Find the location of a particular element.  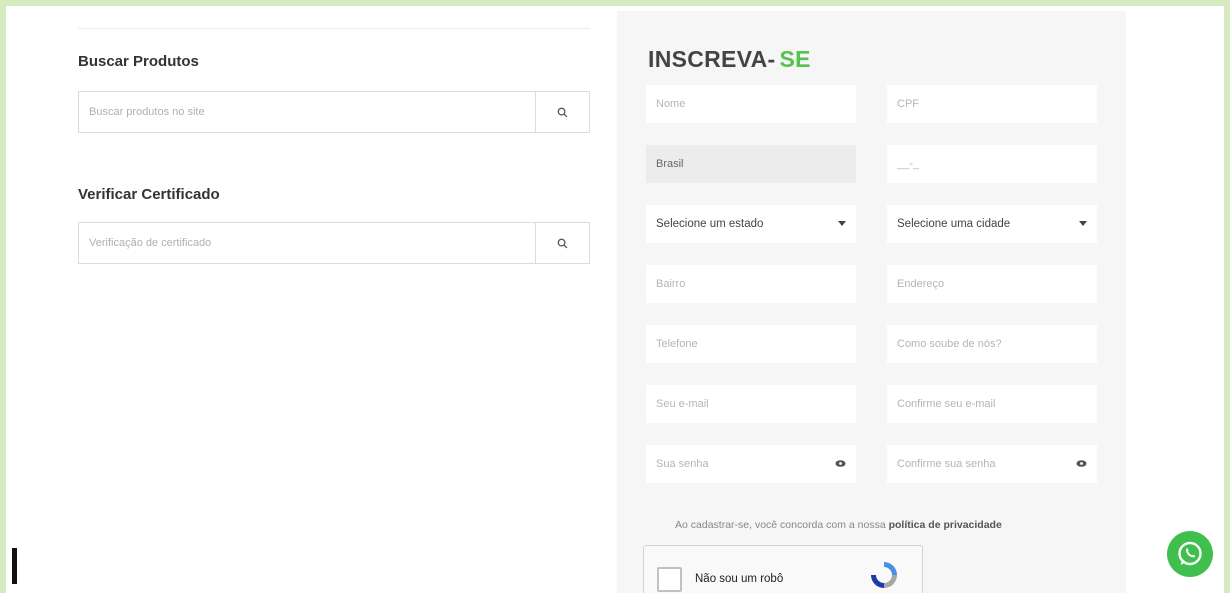

endereco-field: Endereço is located at coordinates (992, 284).